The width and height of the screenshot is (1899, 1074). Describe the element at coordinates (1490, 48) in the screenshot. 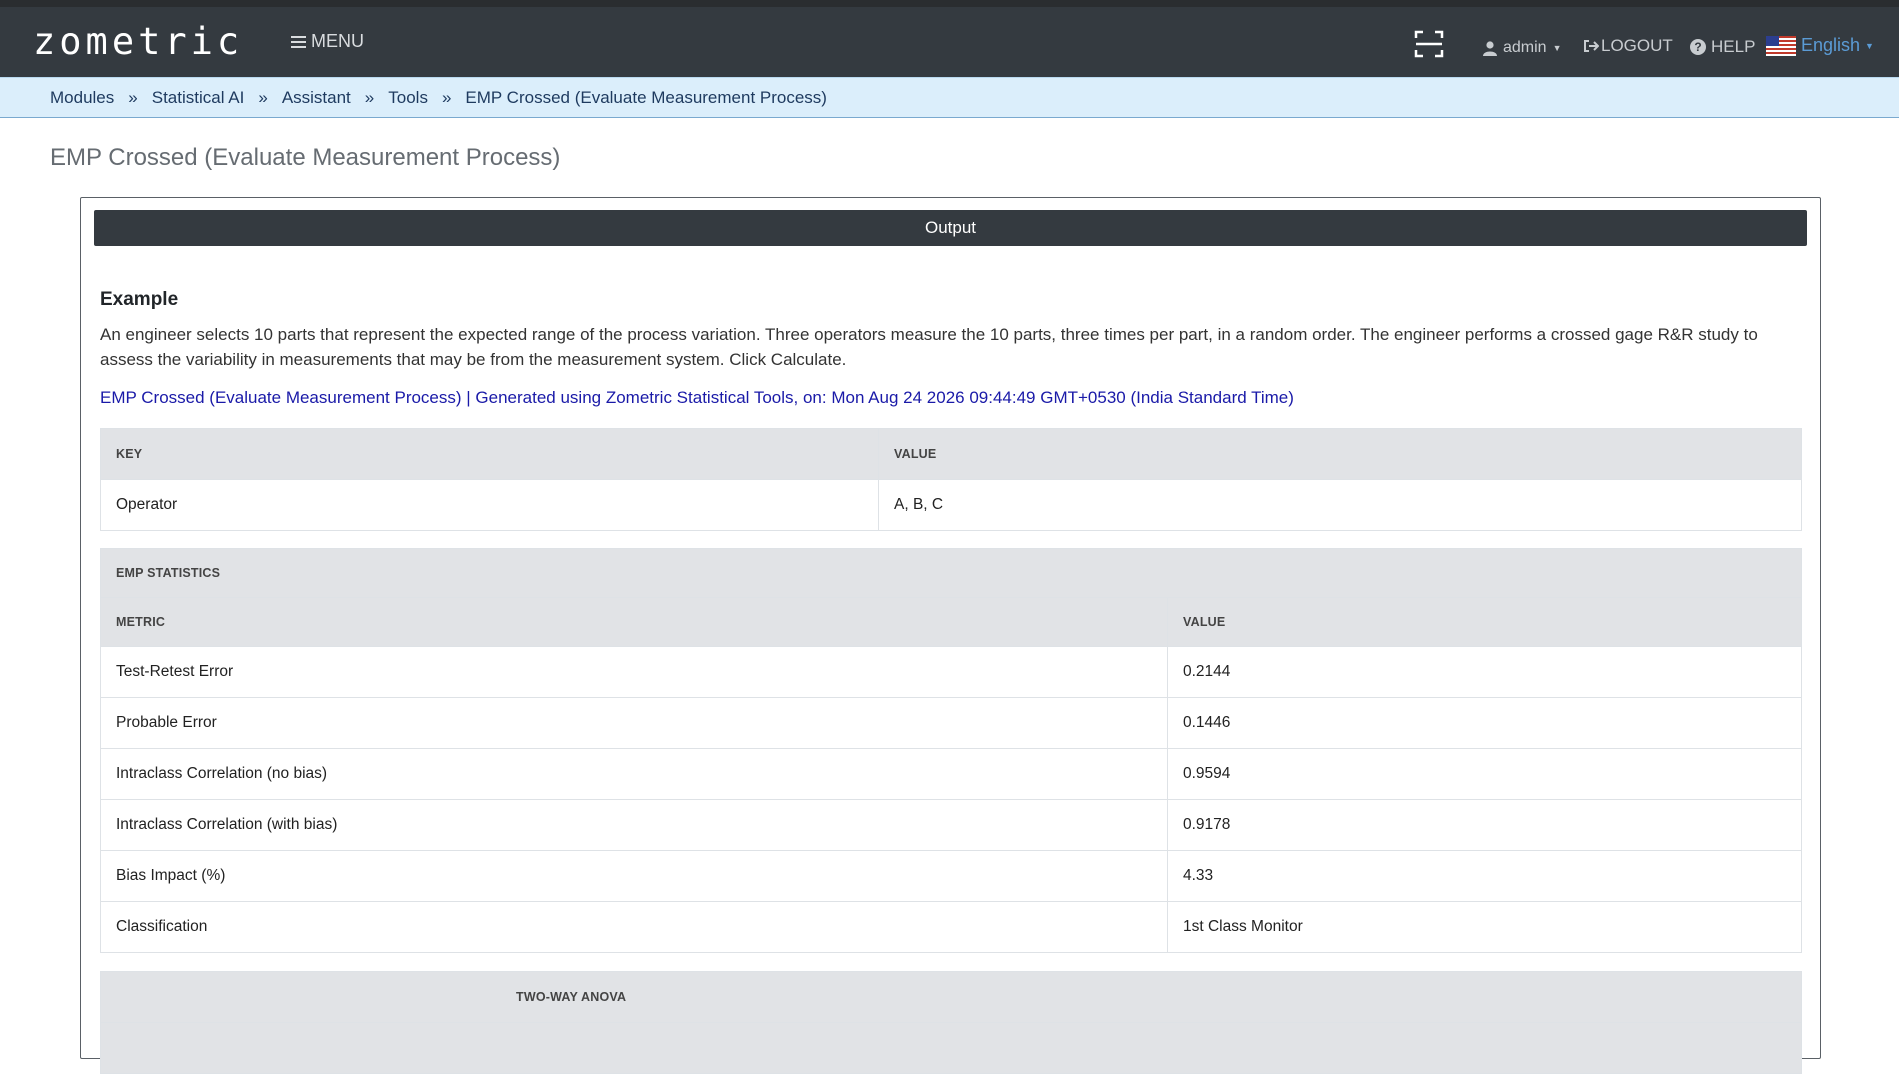

I see `user-icon` at that location.